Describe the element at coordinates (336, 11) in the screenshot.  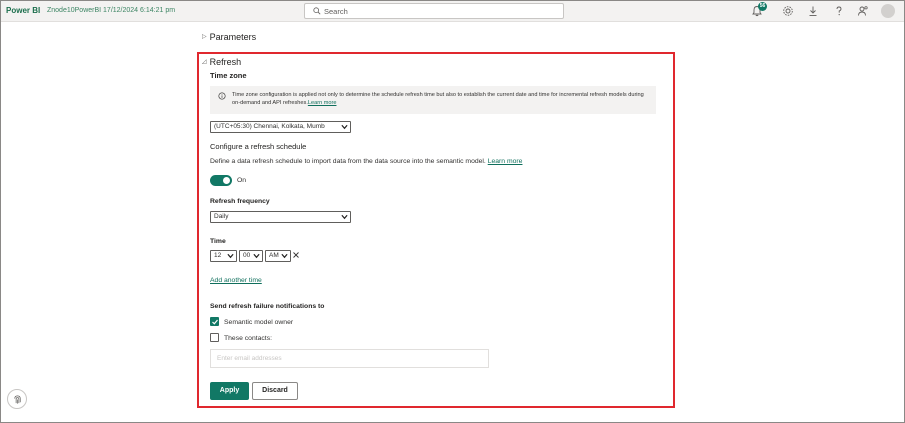
I see `search-placeholder: Search` at that location.